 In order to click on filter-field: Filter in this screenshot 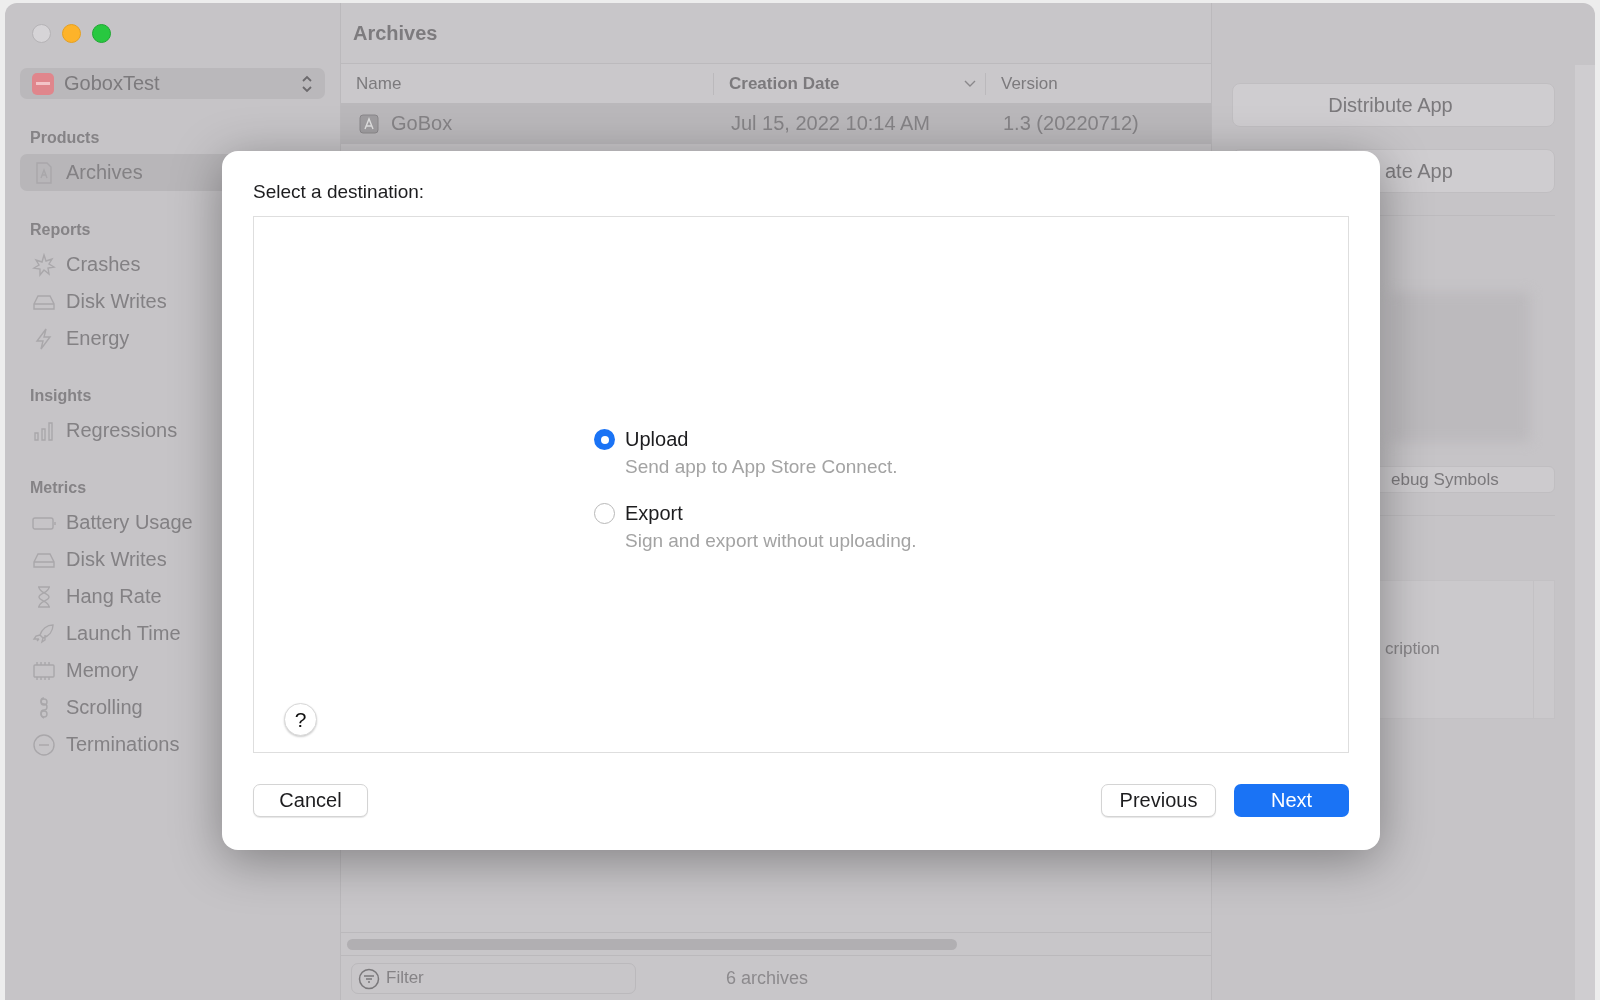, I will do `click(493, 978)`.